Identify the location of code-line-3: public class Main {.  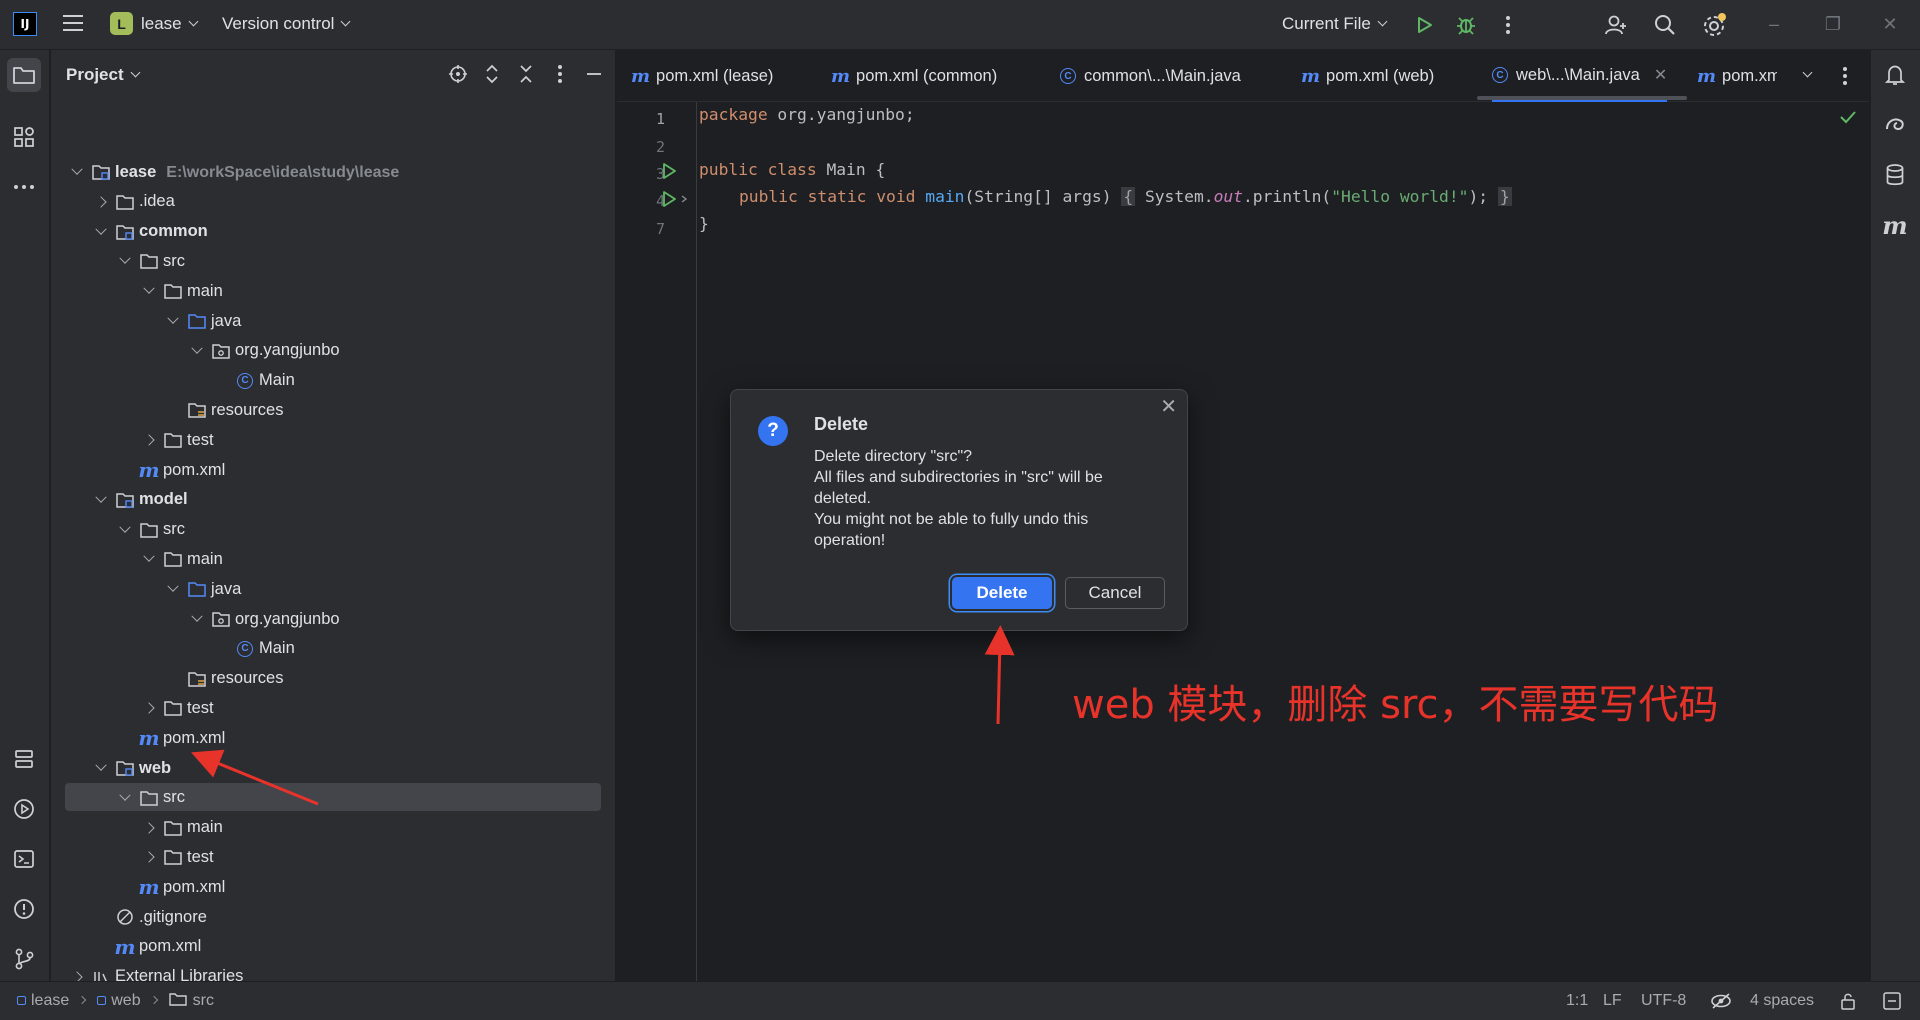
(792, 170).